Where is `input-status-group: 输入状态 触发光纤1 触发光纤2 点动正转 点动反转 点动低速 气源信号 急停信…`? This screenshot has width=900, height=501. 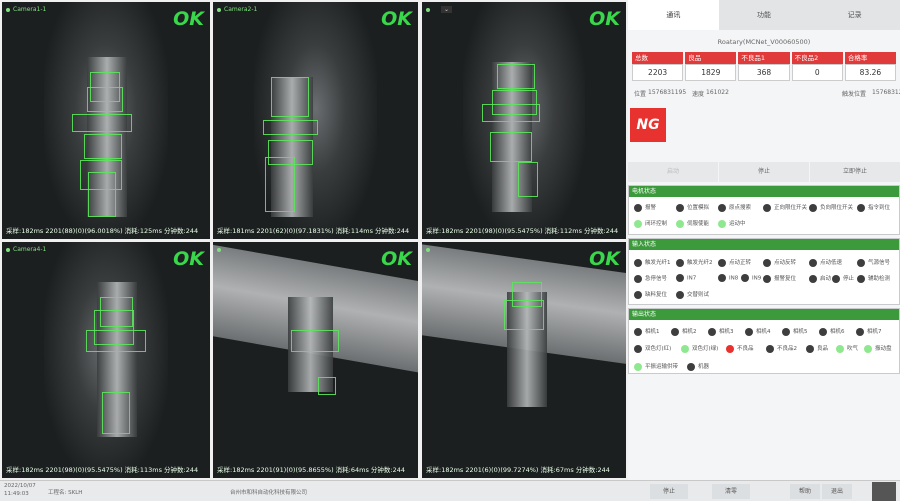 input-status-group: 输入状态 触发光纤1 触发光纤2 点动正转 点动反转 点动低速 气源信号 急停信… is located at coordinates (764, 271).